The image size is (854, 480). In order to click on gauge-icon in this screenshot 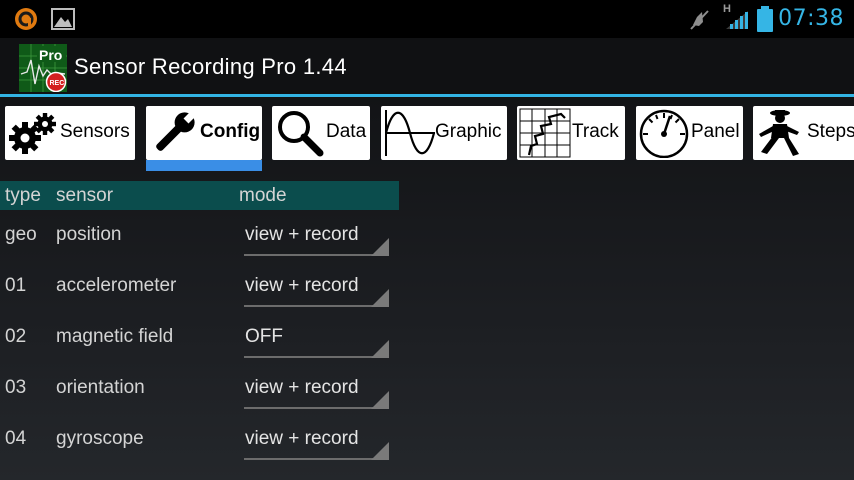, I will do `click(664, 133)`.